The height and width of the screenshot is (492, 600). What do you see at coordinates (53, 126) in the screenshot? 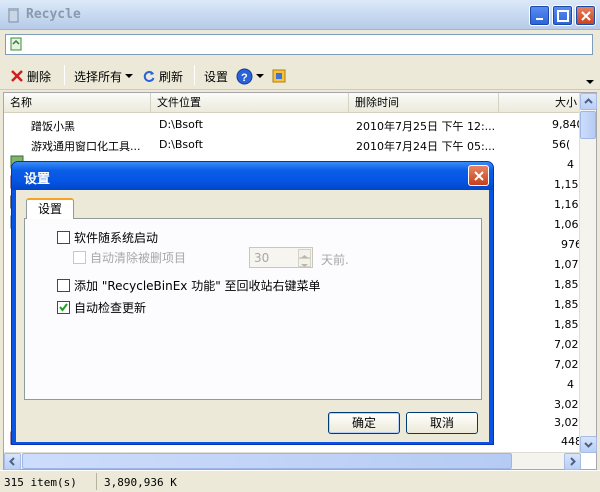
I see `cell-name: 蹭饭小黑` at bounding box center [53, 126].